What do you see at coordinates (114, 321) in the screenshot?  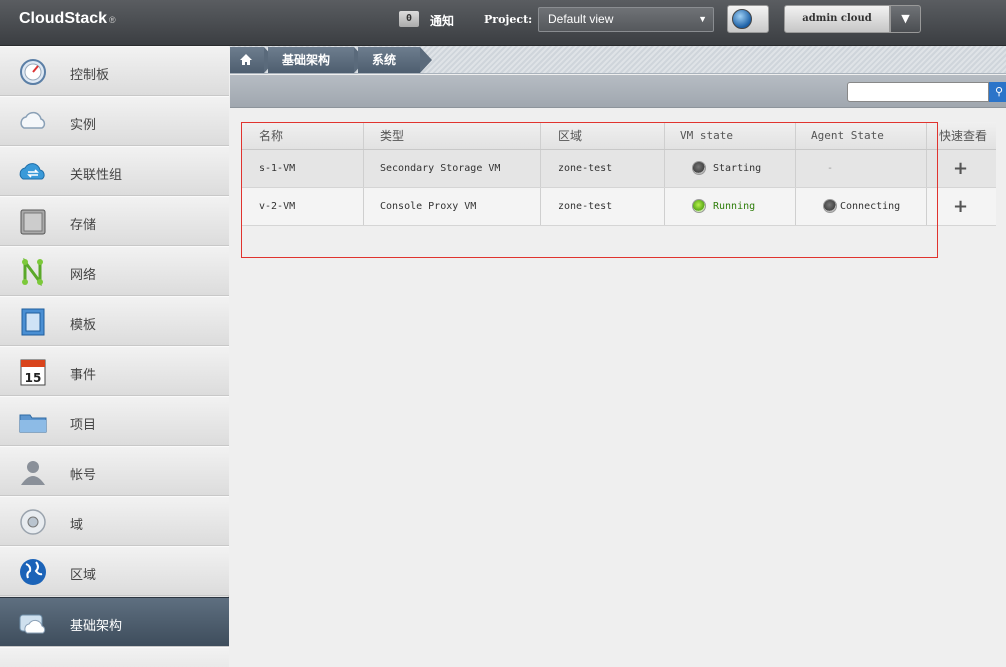 I see `sidebar-item-templates: 模板` at bounding box center [114, 321].